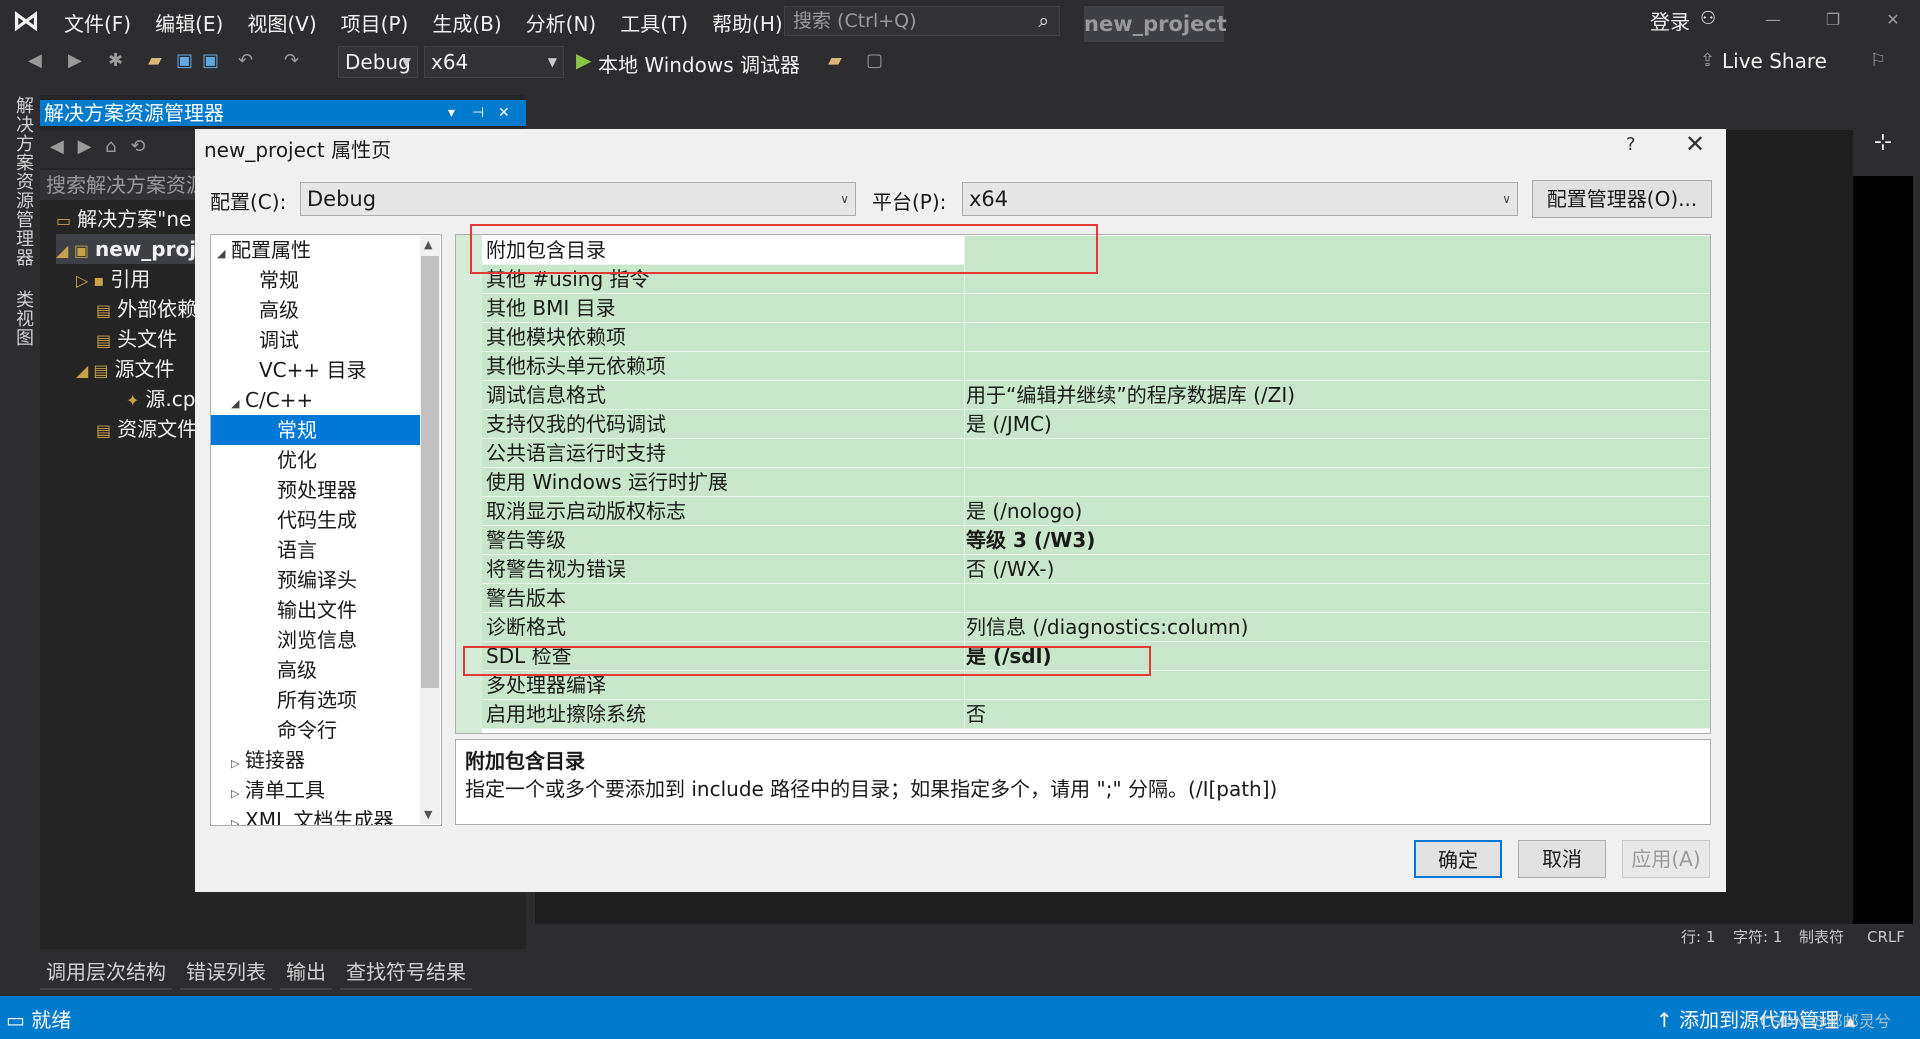 Image resolution: width=1920 pixels, height=1039 pixels. What do you see at coordinates (451, 113) in the screenshot?
I see `dropdown-icon: ▾` at bounding box center [451, 113].